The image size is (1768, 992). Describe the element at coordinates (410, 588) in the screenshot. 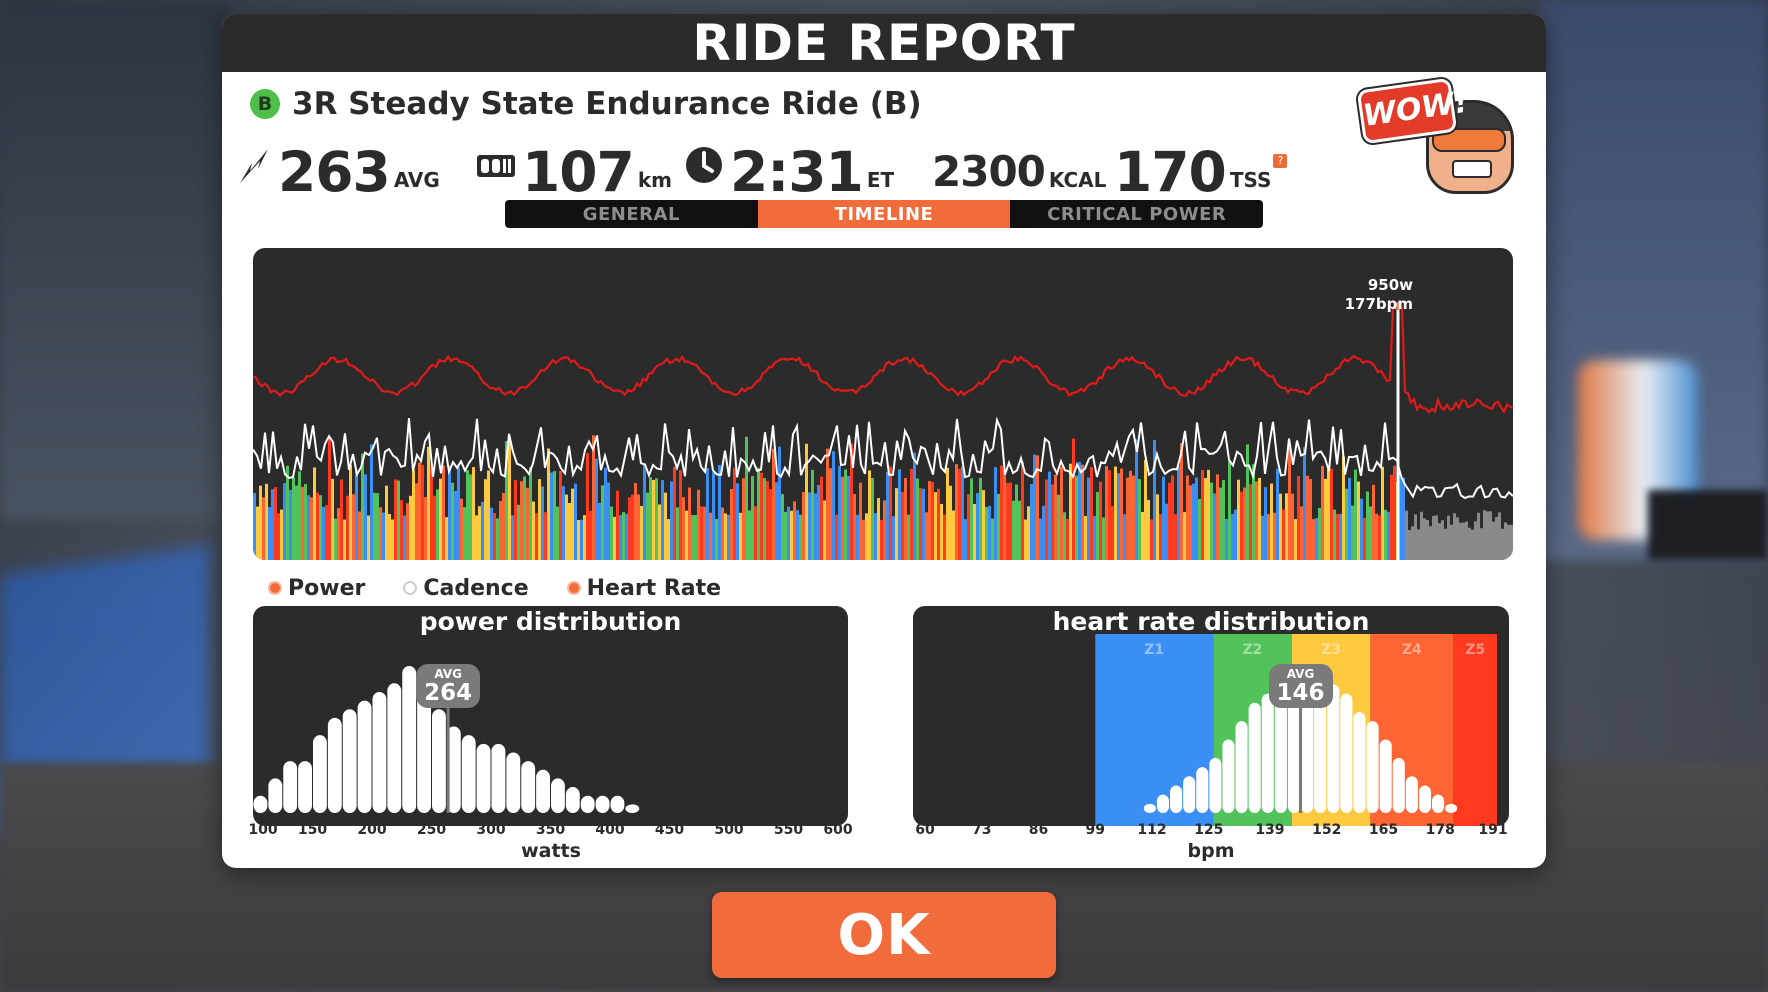

I see `legend-cadence-radio` at that location.